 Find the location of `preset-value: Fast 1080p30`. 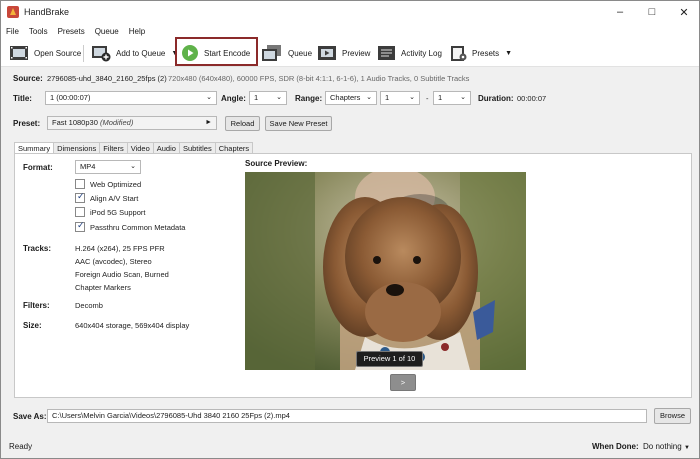

preset-value: Fast 1080p30 is located at coordinates (75, 122).